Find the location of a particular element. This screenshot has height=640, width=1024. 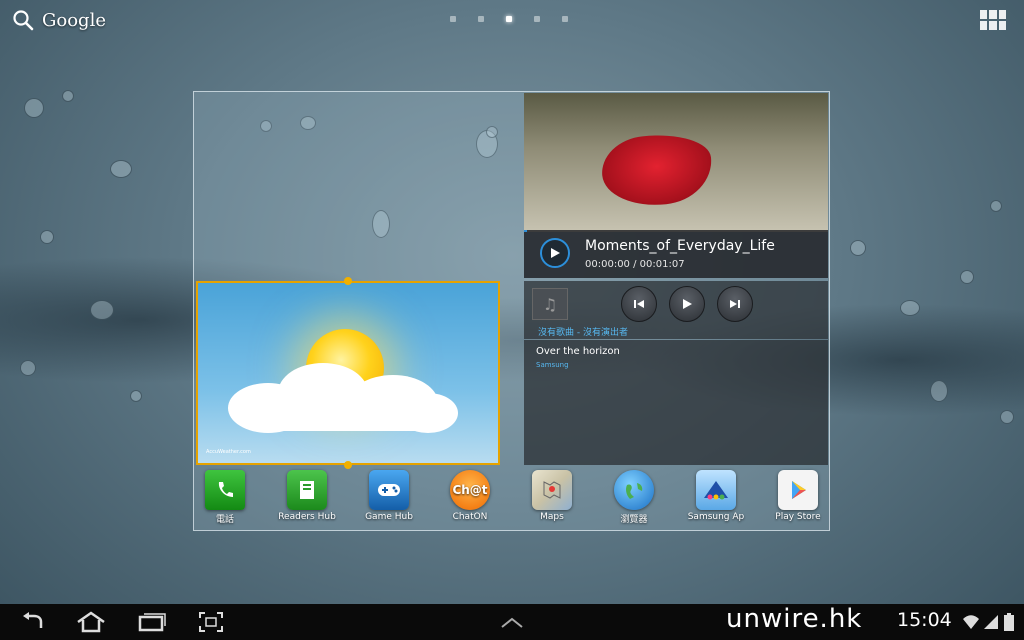

home-icon is located at coordinates (91, 622).